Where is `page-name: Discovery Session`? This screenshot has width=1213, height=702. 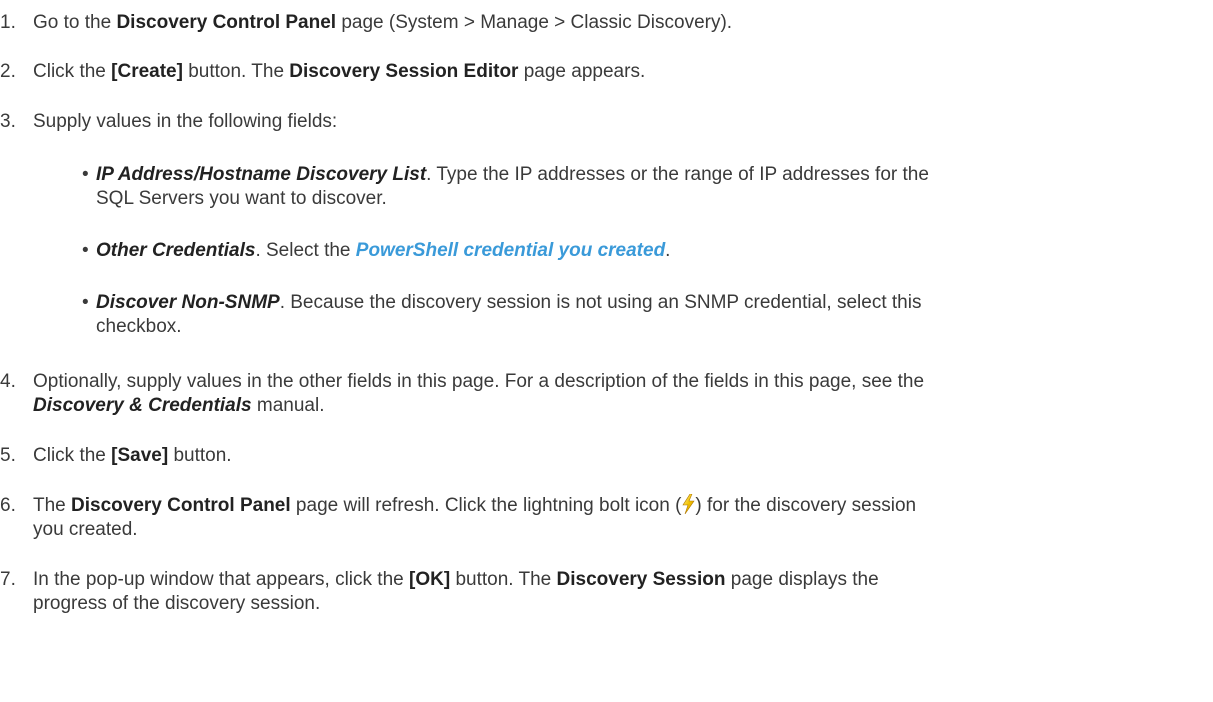 page-name: Discovery Session is located at coordinates (641, 579).